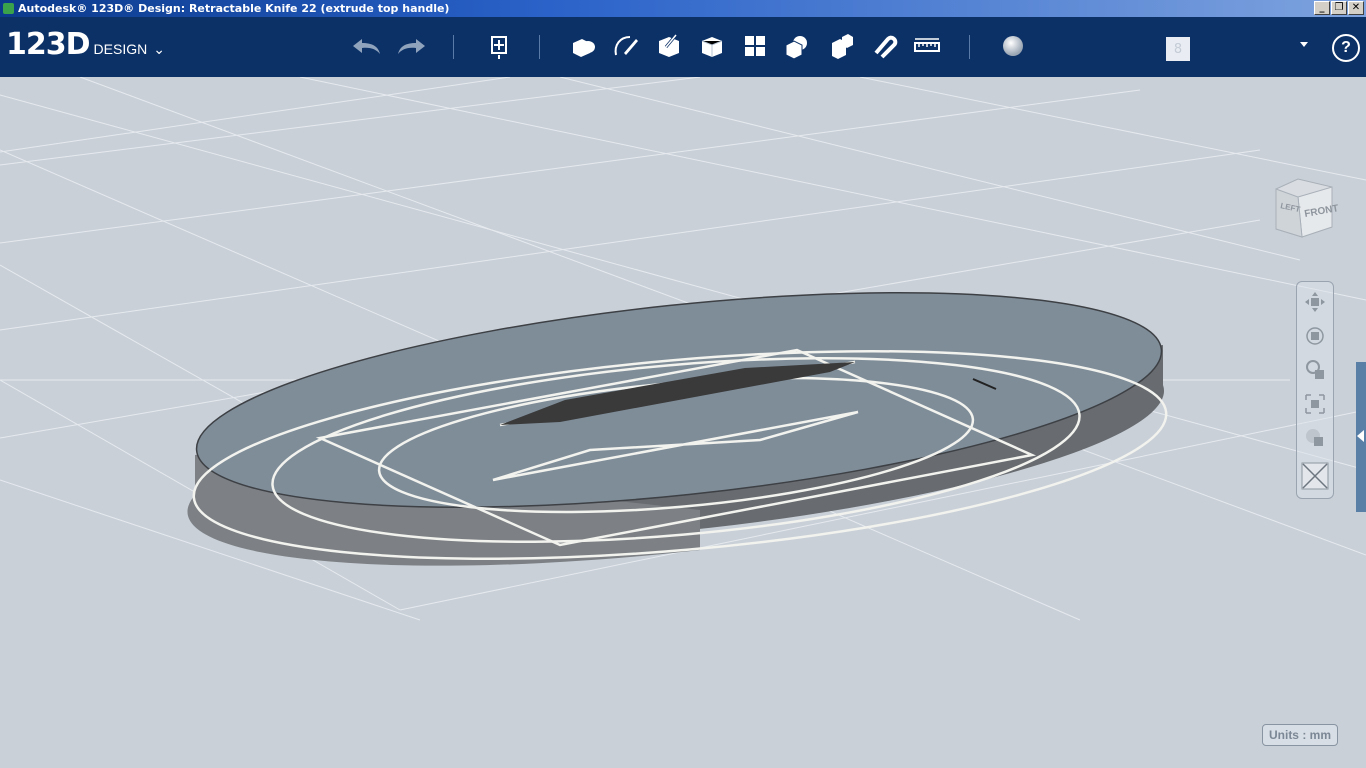 Image resolution: width=1366 pixels, height=768 pixels. Describe the element at coordinates (8, 8) in the screenshot. I see `app-icon` at that location.